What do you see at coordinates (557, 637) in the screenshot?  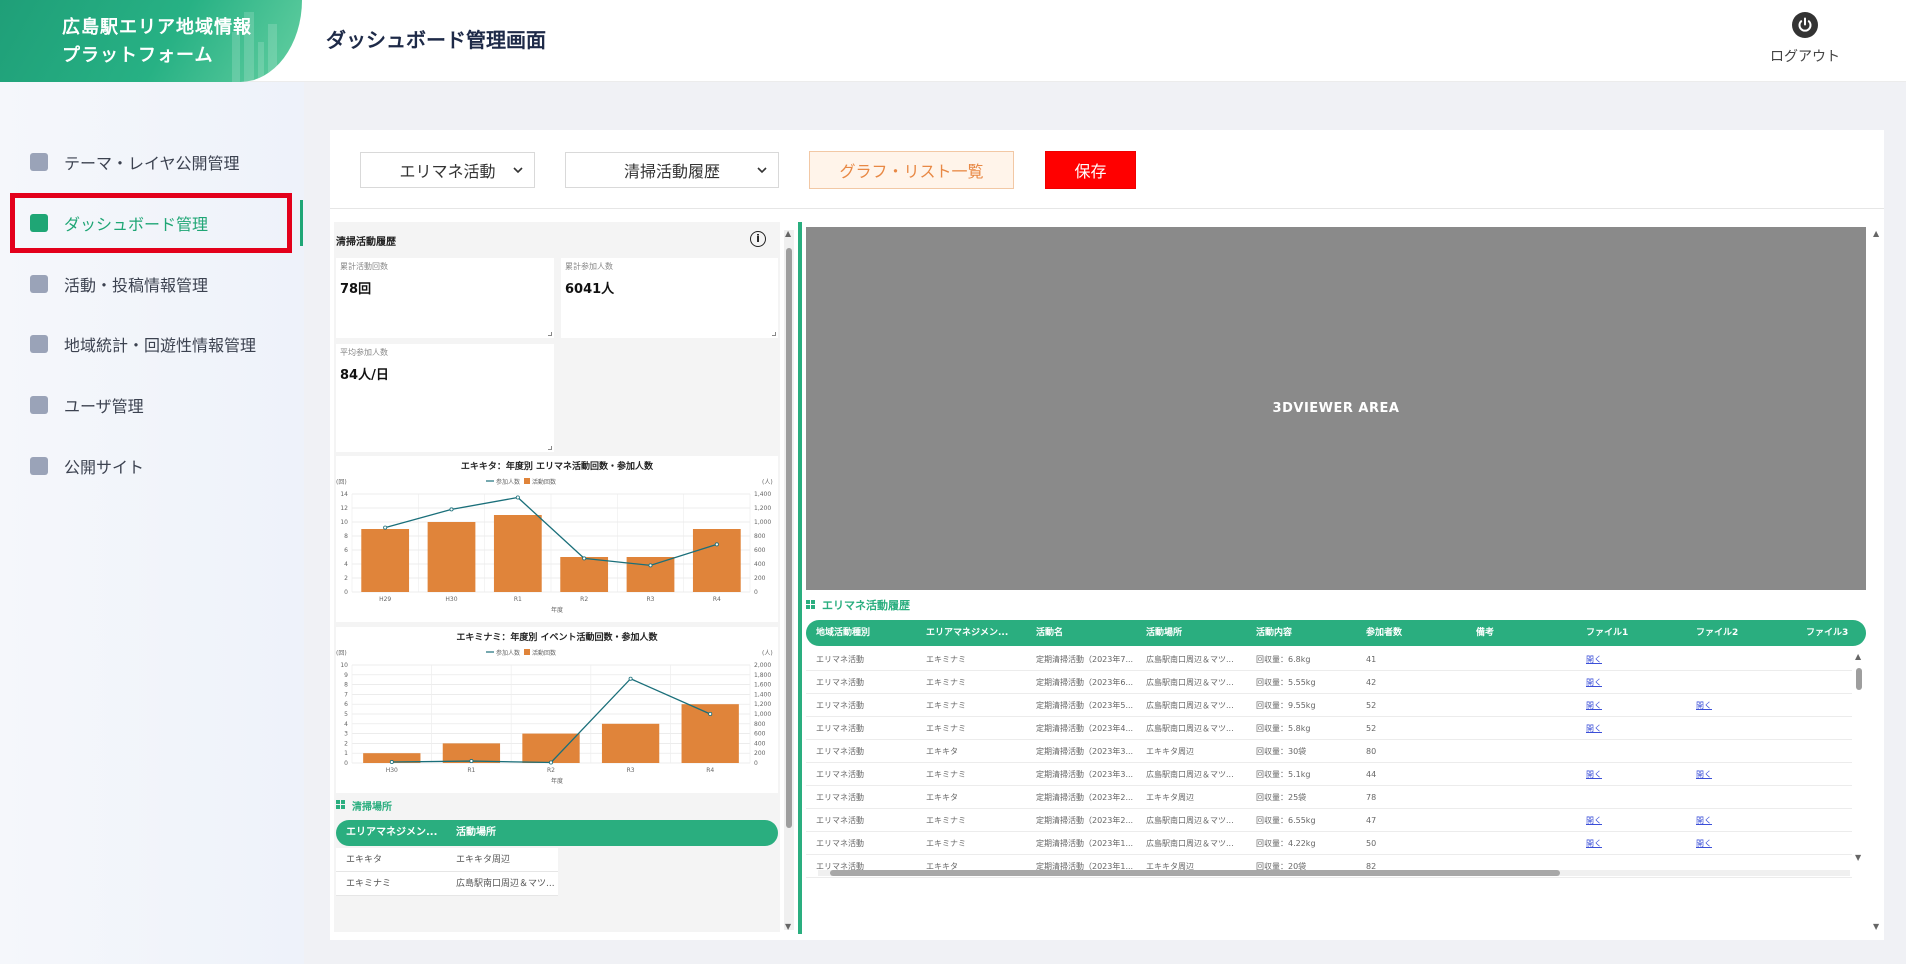 I see `chart-title: エキミナミ：年度別 イベント活動回数・参加人数` at bounding box center [557, 637].